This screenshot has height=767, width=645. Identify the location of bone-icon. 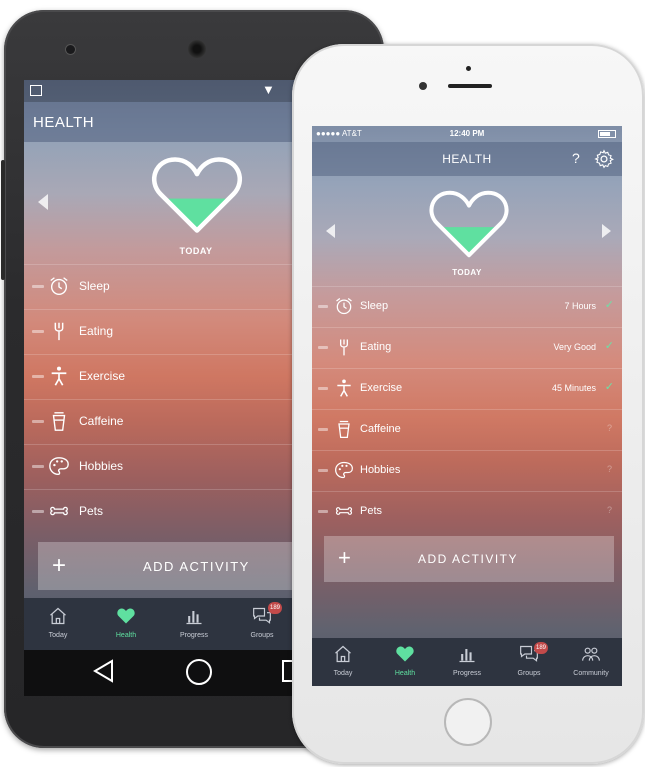
(59, 511).